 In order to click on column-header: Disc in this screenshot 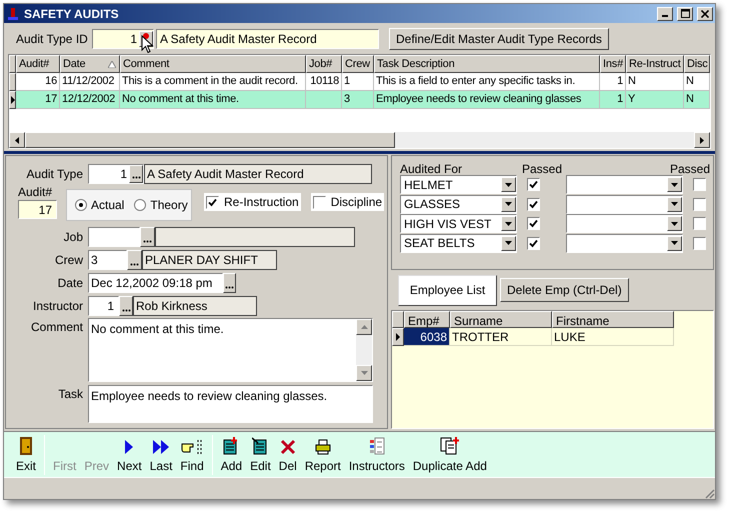, I will do `click(697, 64)`.